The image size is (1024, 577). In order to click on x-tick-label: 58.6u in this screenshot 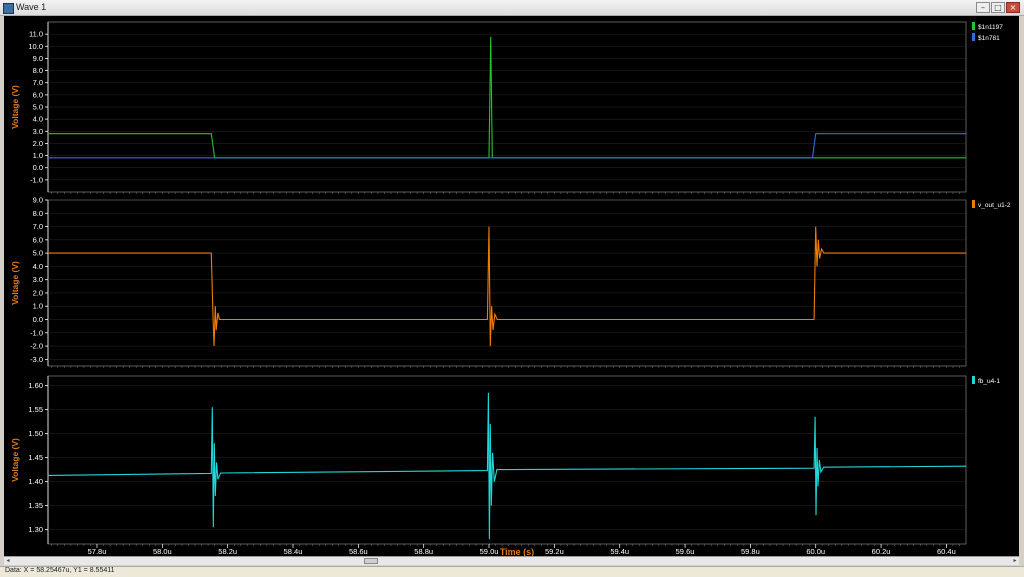, I will do `click(358, 551)`.